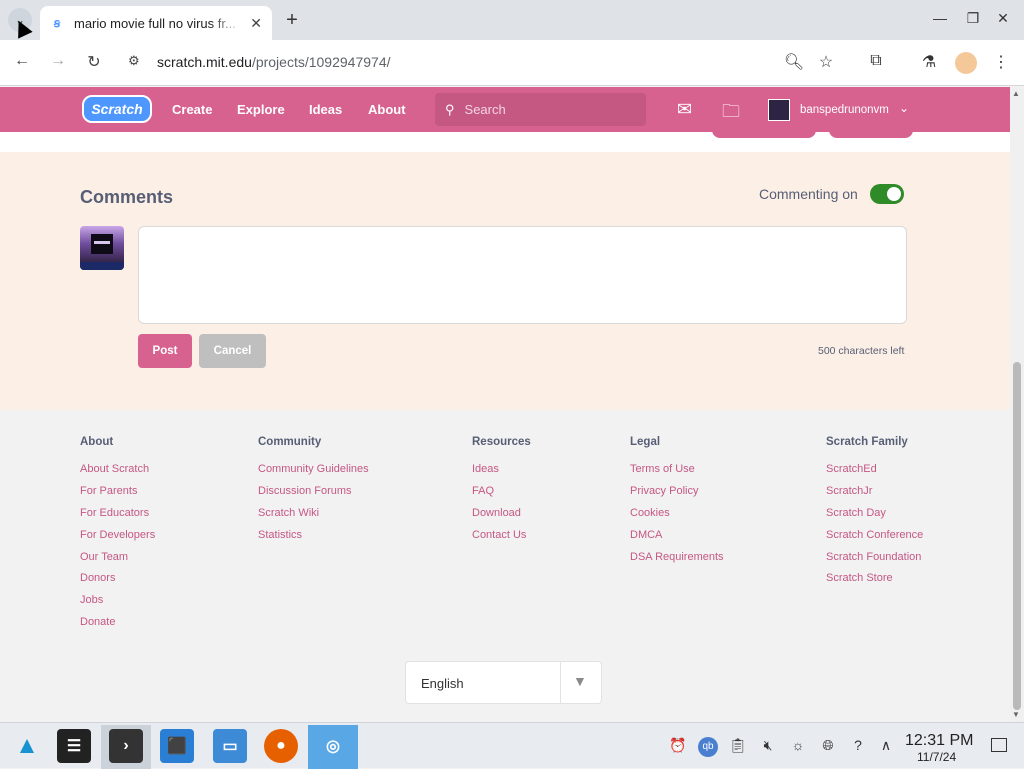 This screenshot has width=1024, height=769. What do you see at coordinates (1016, 714) in the screenshot?
I see `scroll-down-icon: ▼` at bounding box center [1016, 714].